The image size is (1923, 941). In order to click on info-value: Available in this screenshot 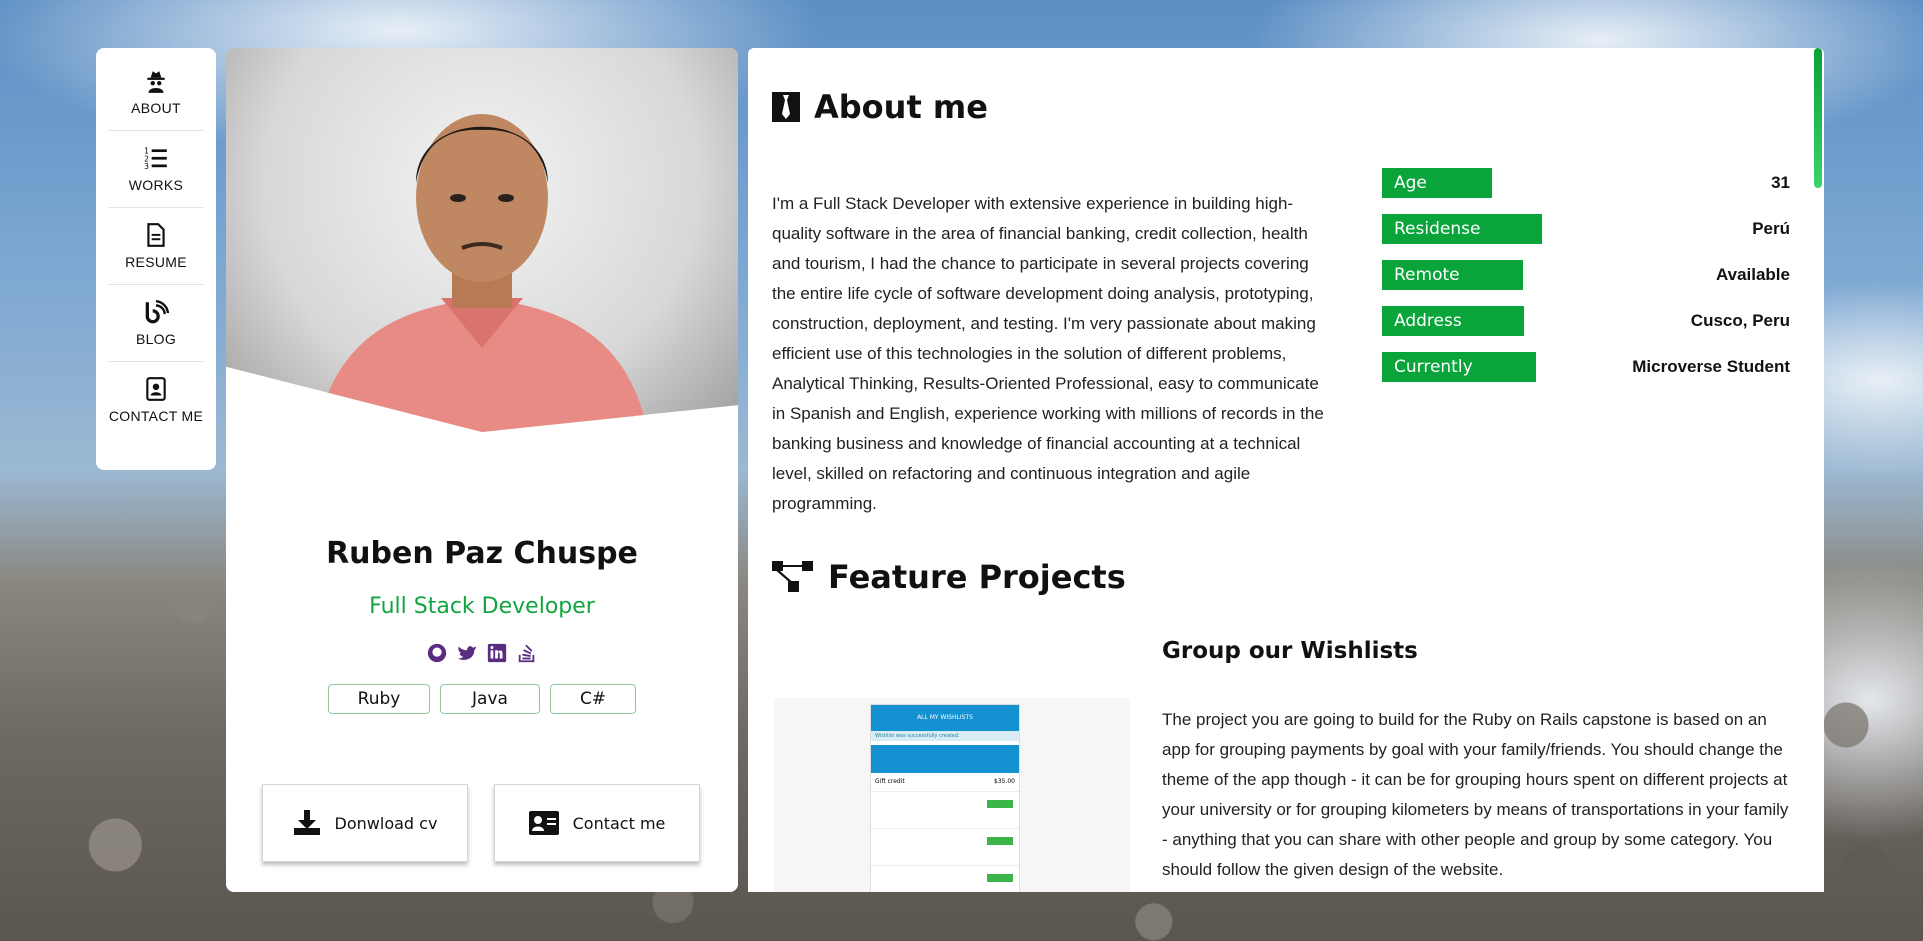, I will do `click(1752, 274)`.